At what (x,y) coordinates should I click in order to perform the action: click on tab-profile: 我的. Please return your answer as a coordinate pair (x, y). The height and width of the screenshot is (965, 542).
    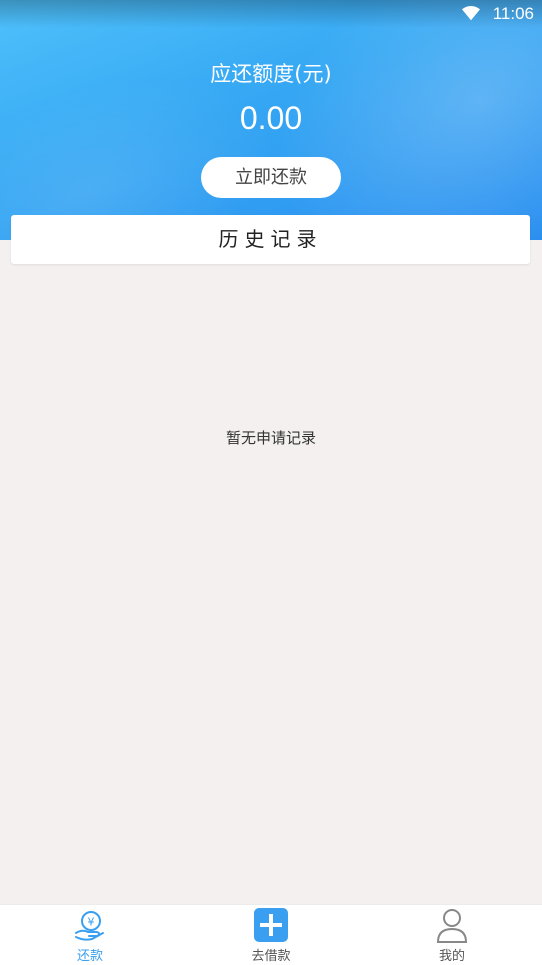
    Looking at the image, I should click on (452, 935).